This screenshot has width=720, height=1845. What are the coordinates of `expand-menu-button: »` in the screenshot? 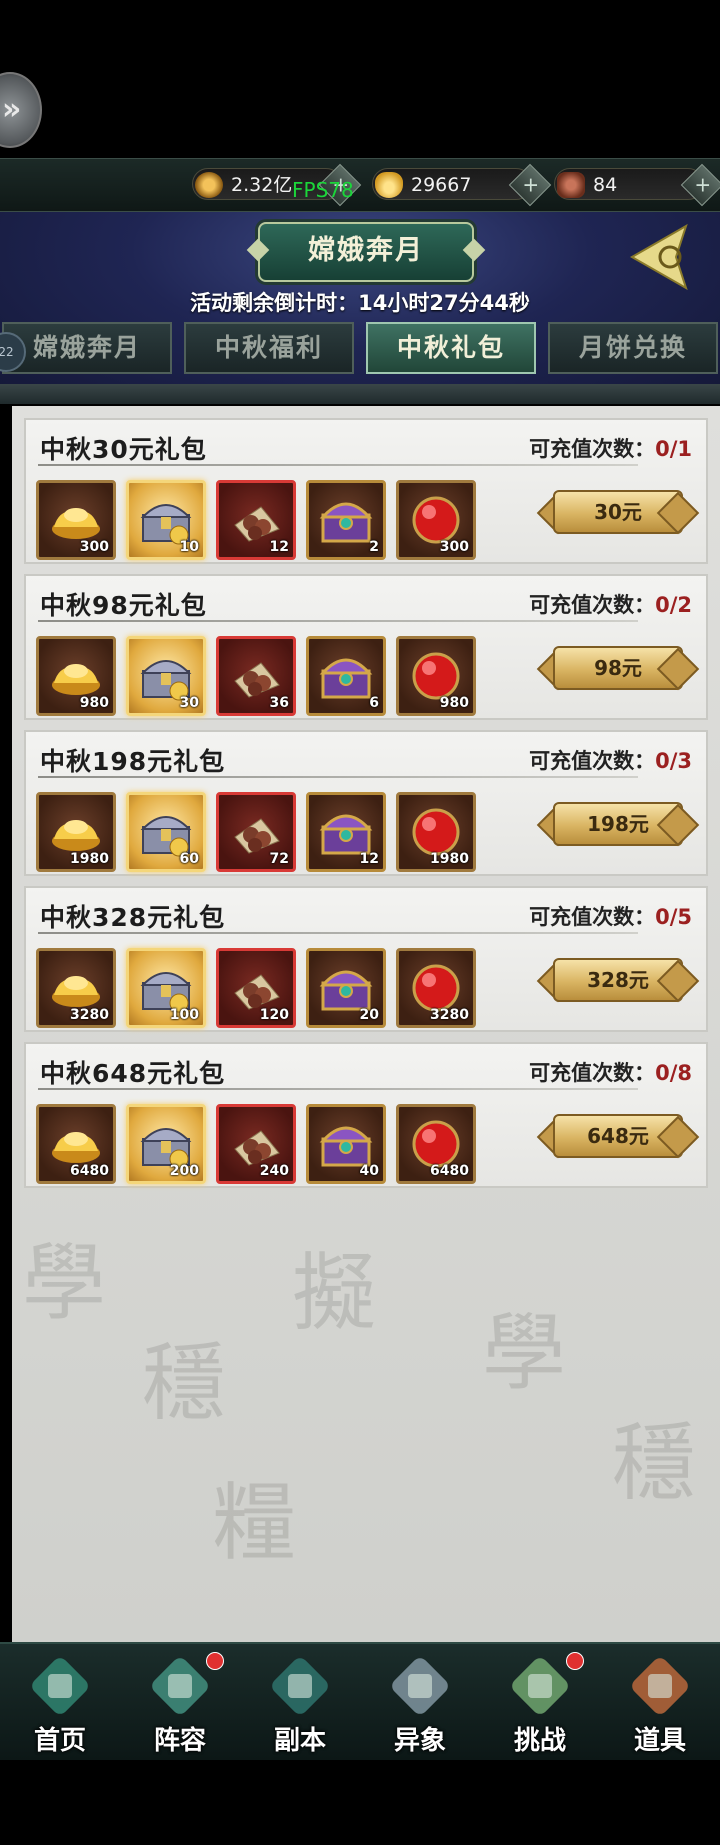 It's located at (21, 110).